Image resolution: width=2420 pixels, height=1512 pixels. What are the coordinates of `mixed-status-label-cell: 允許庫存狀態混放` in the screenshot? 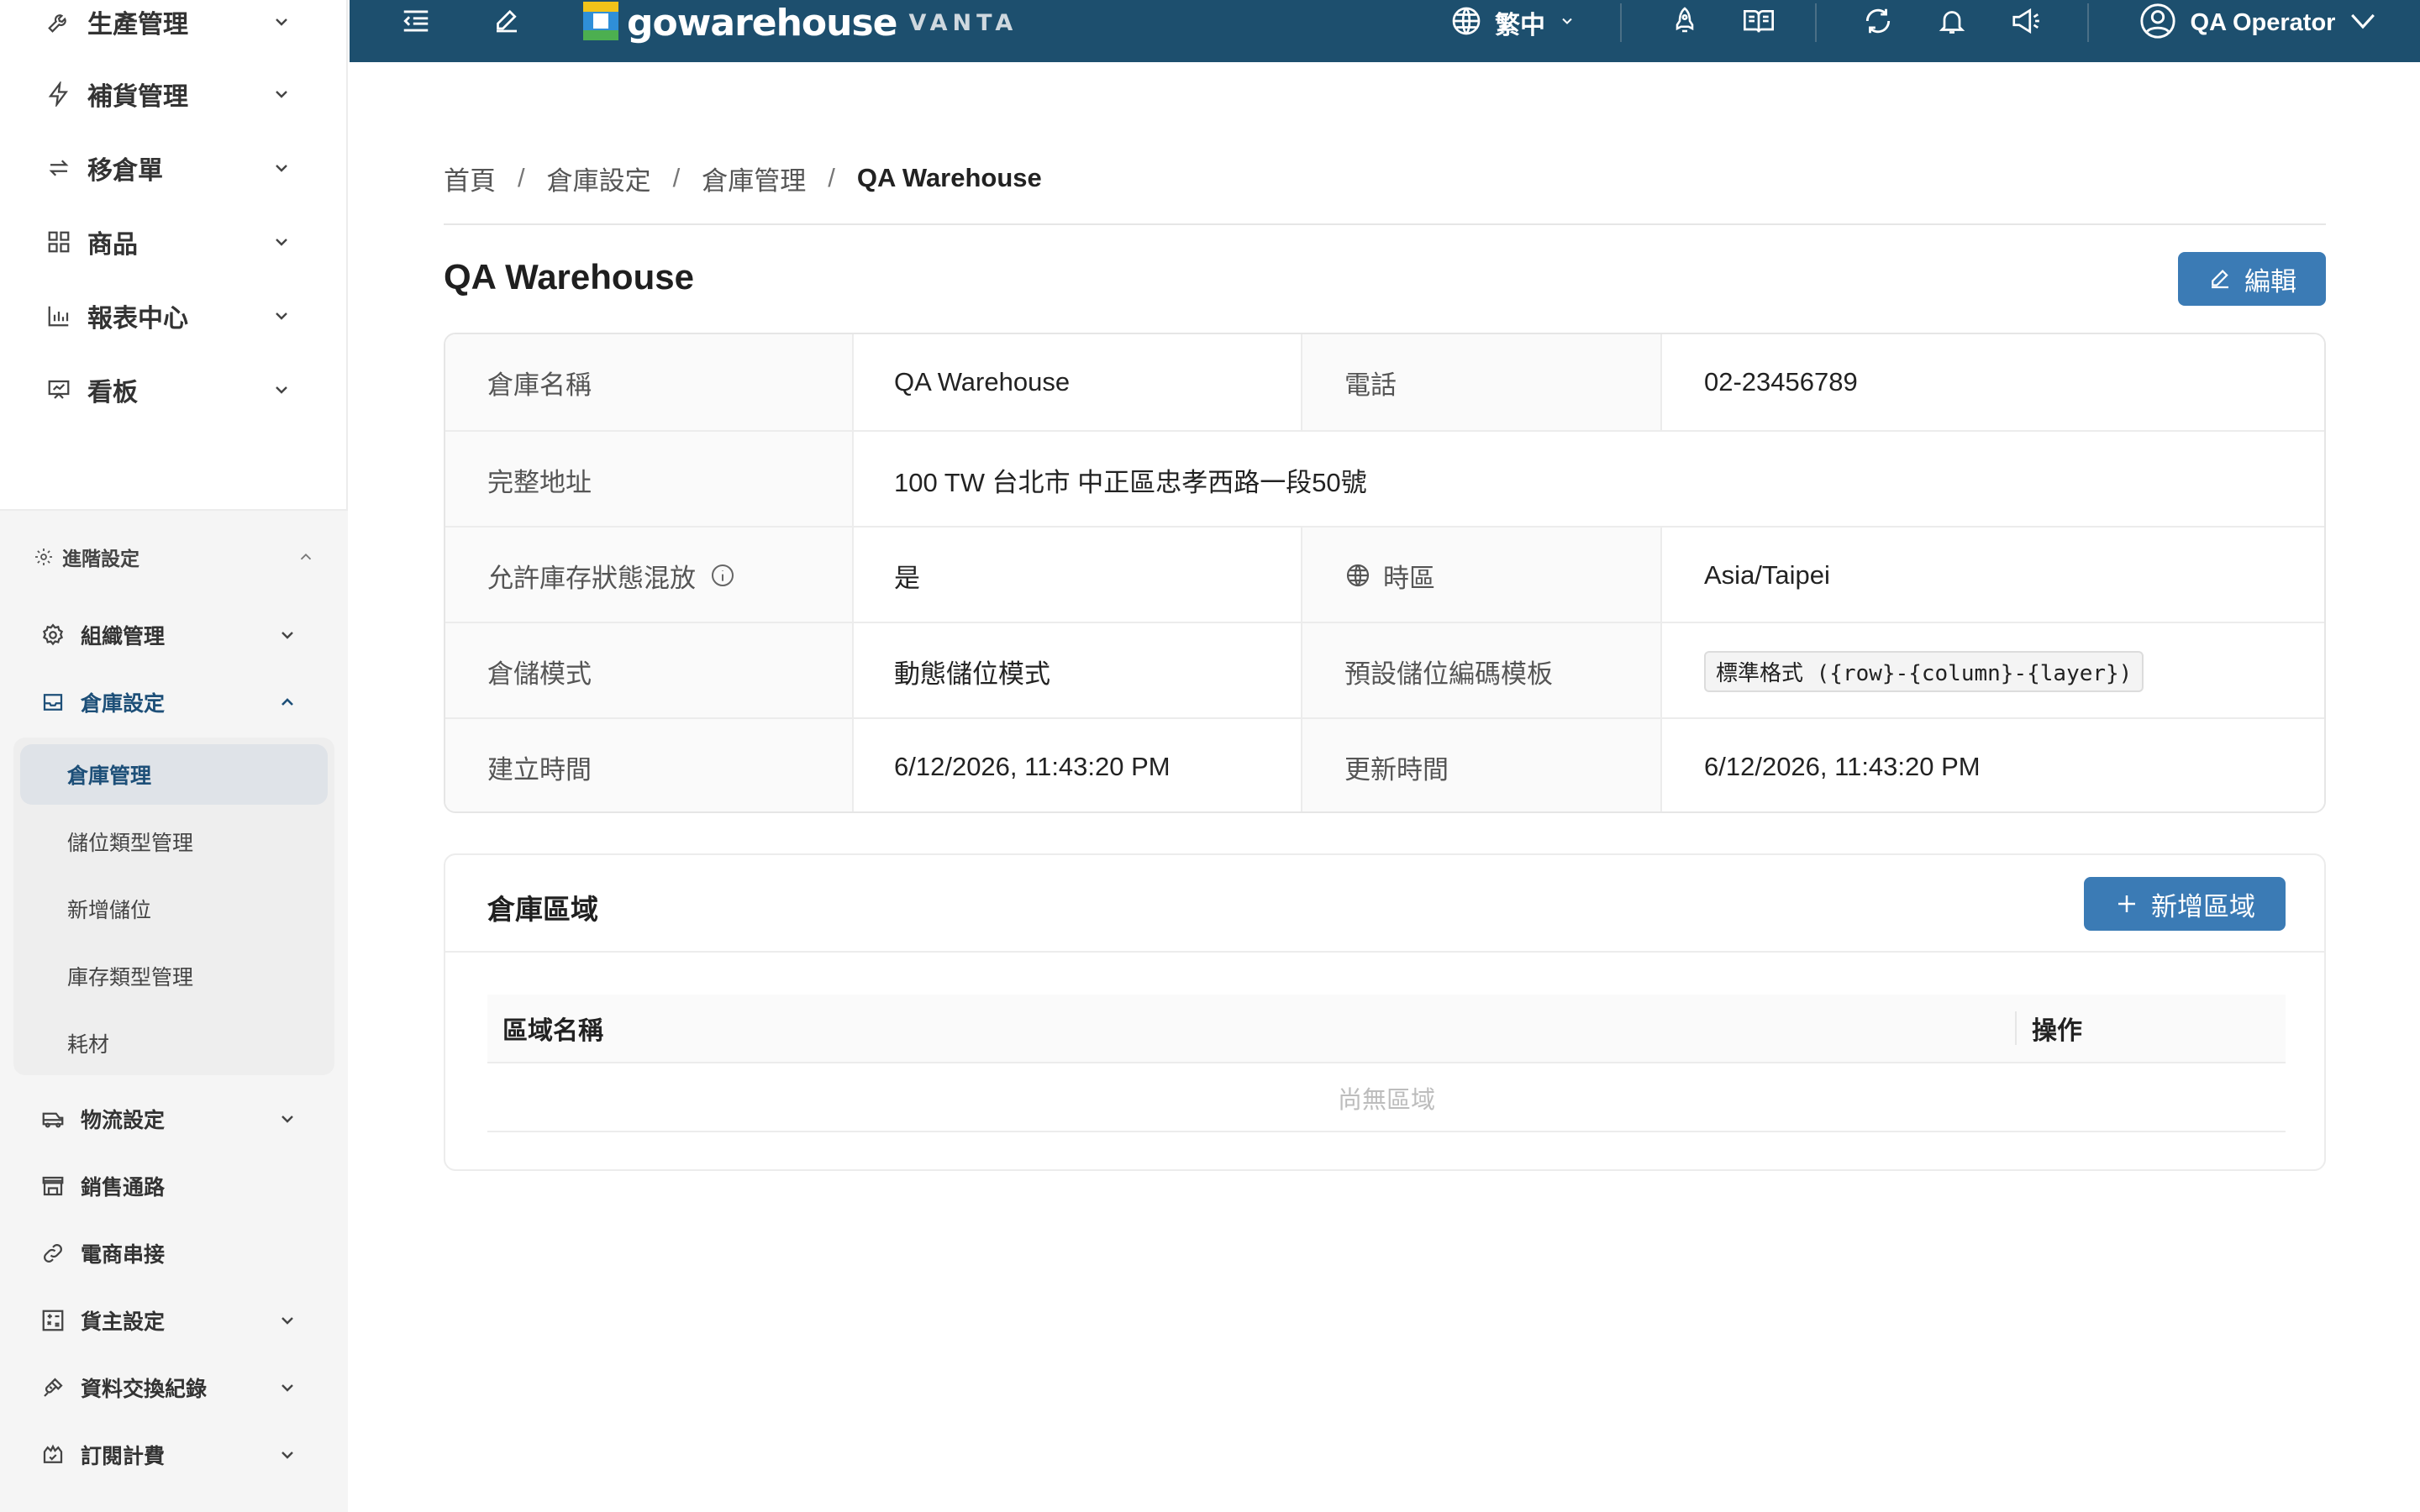 It's located at (648, 575).